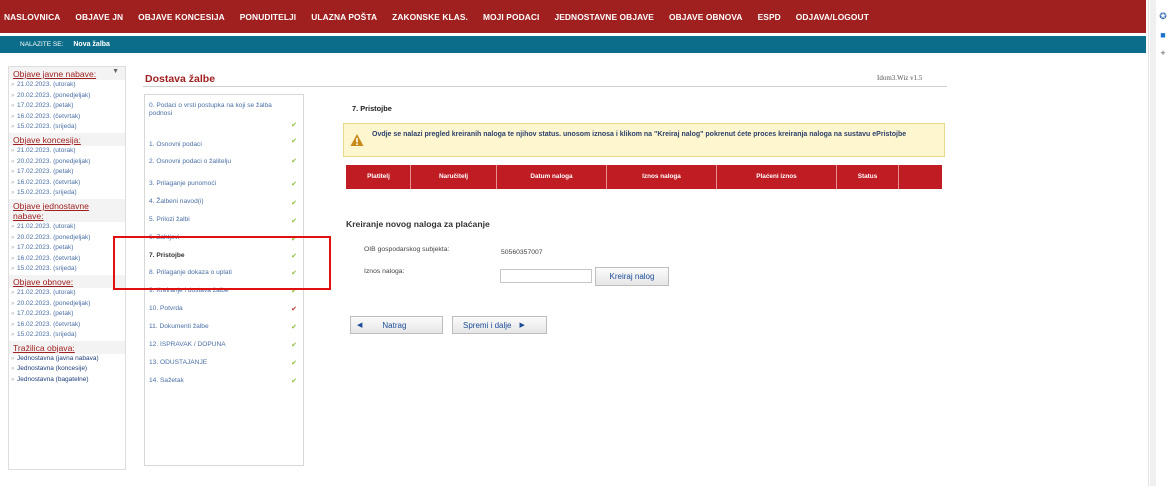  I want to click on title-divider, so click(545, 86).